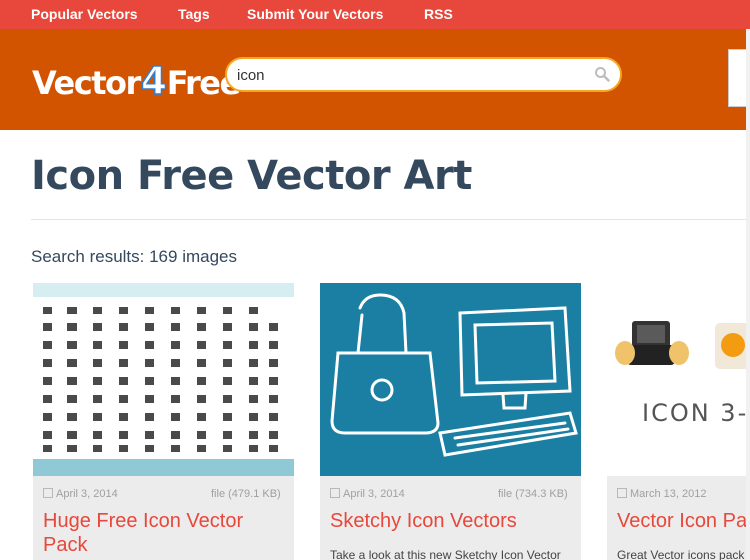 Image resolution: width=750 pixels, height=560 pixels. What do you see at coordinates (134, 256) in the screenshot?
I see `search-results-count: Search results: 169 images` at bounding box center [134, 256].